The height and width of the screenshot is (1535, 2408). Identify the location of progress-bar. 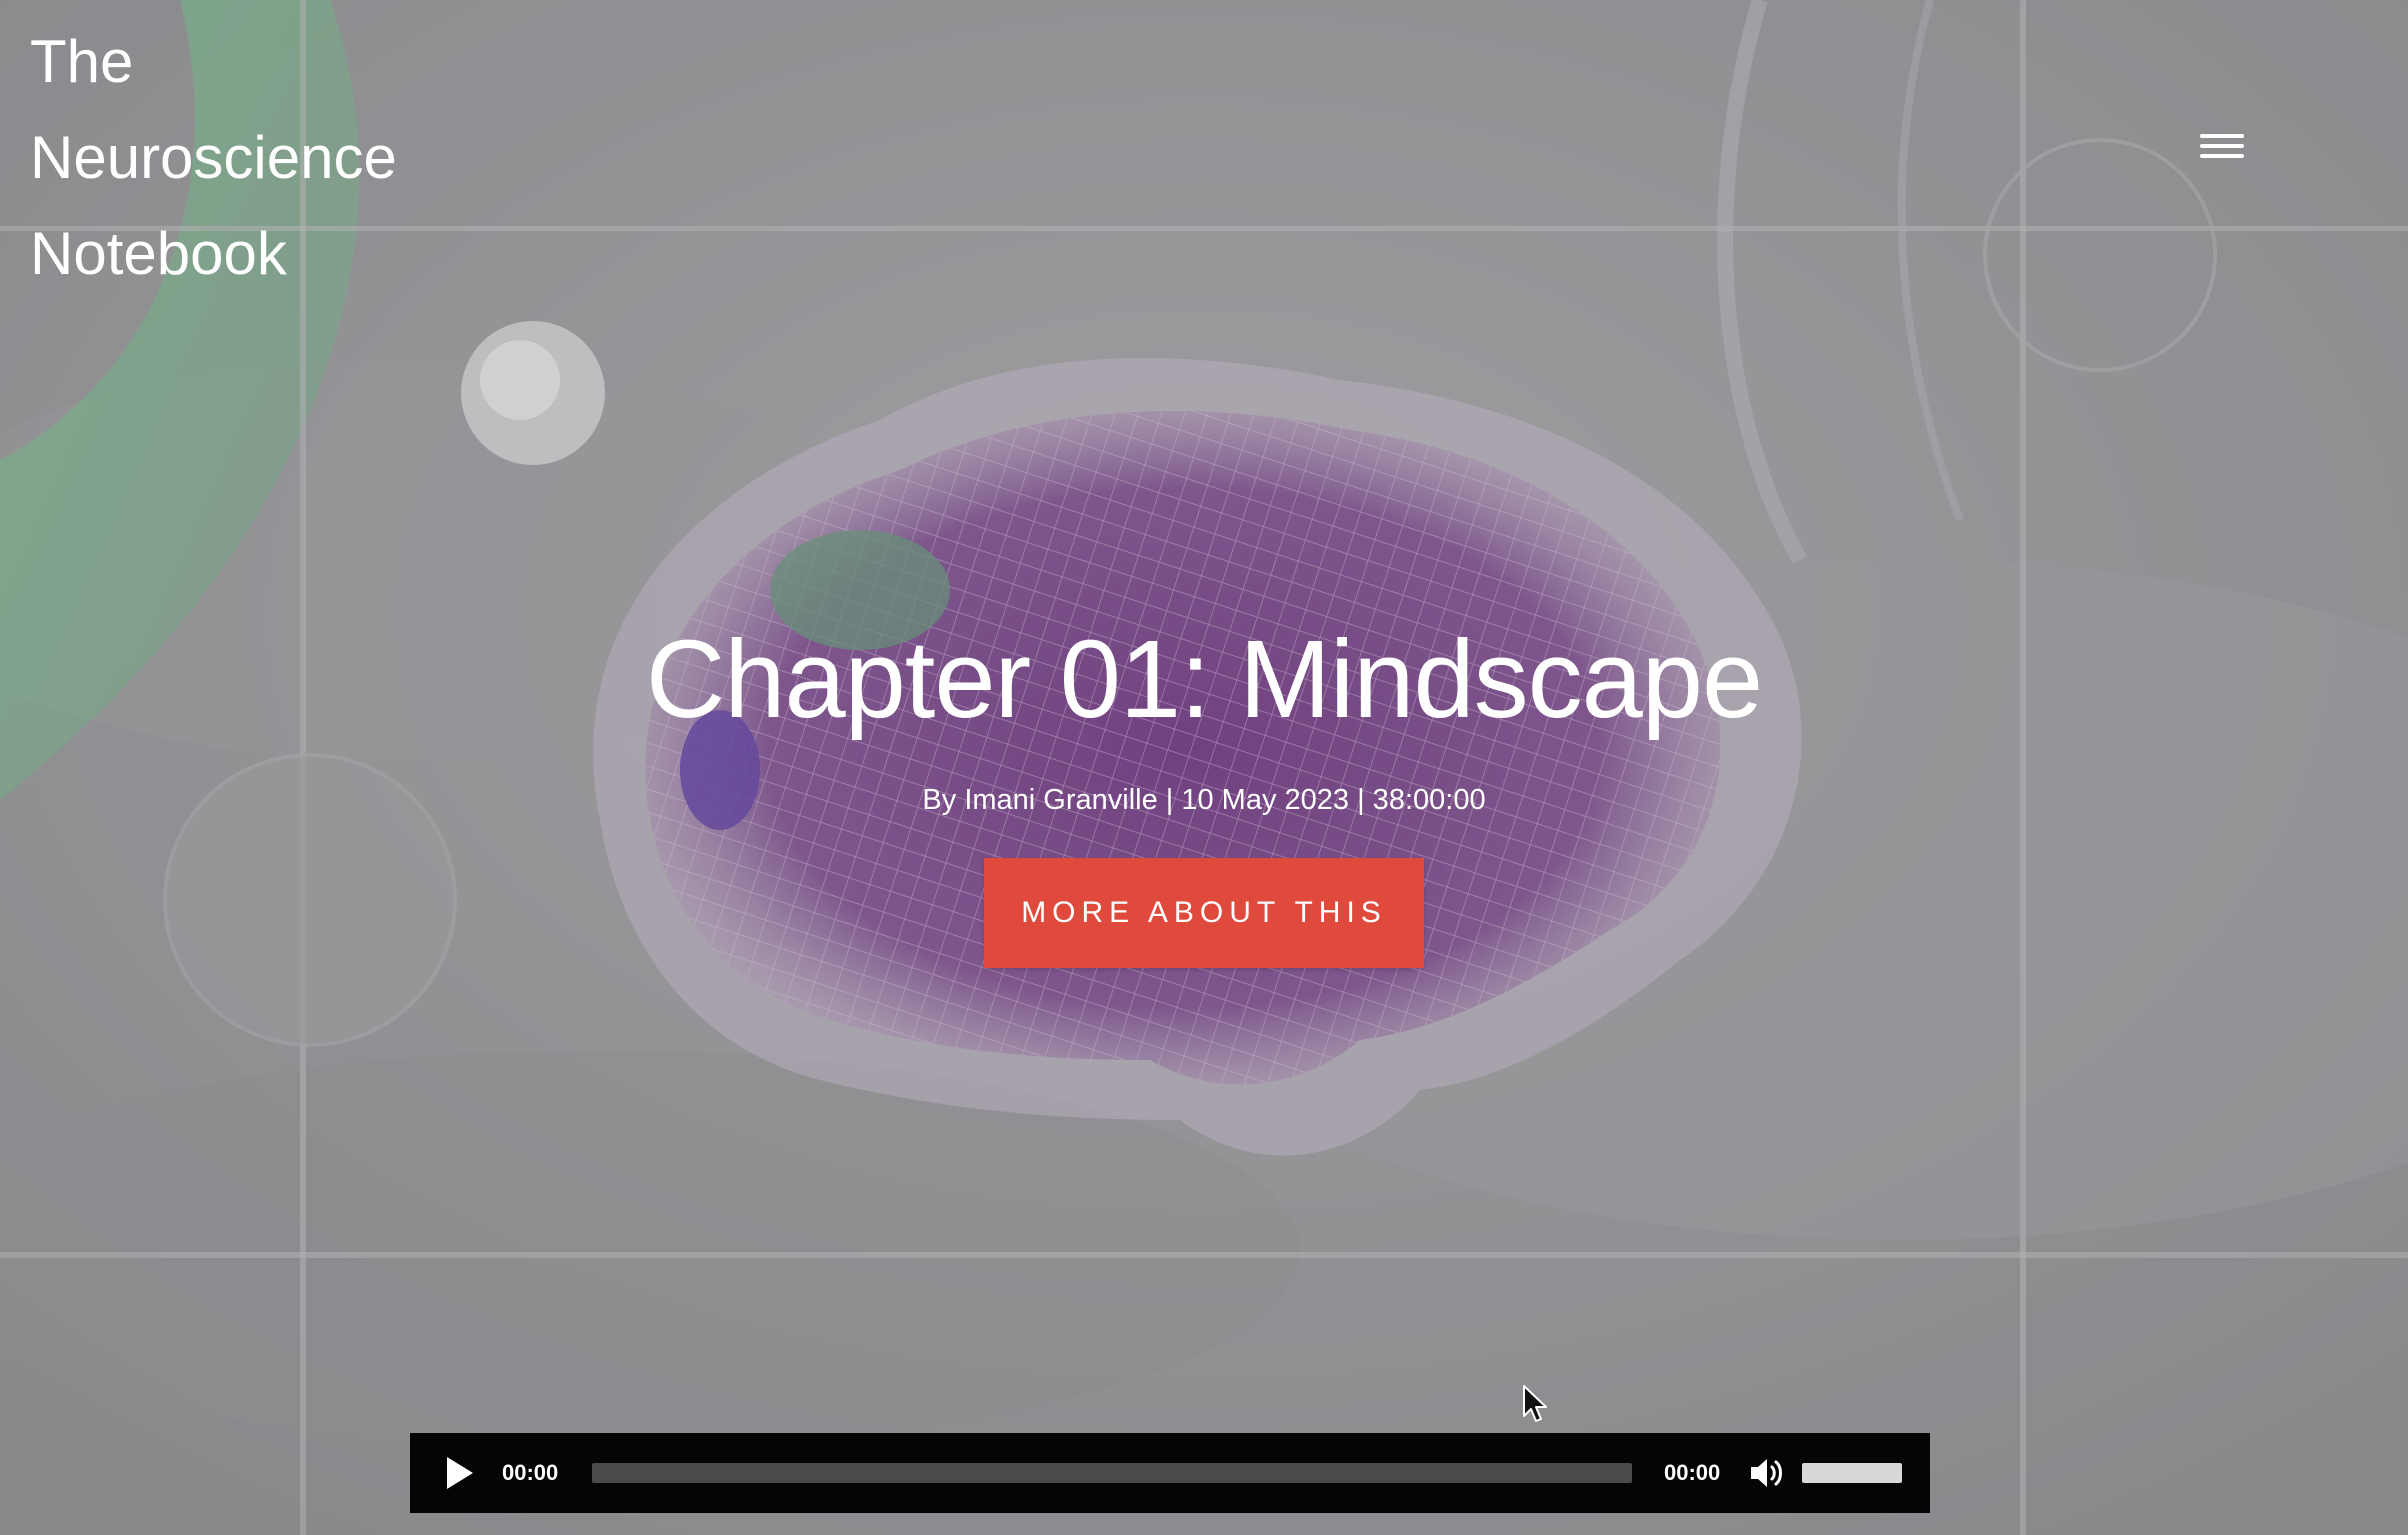
(1112, 1473).